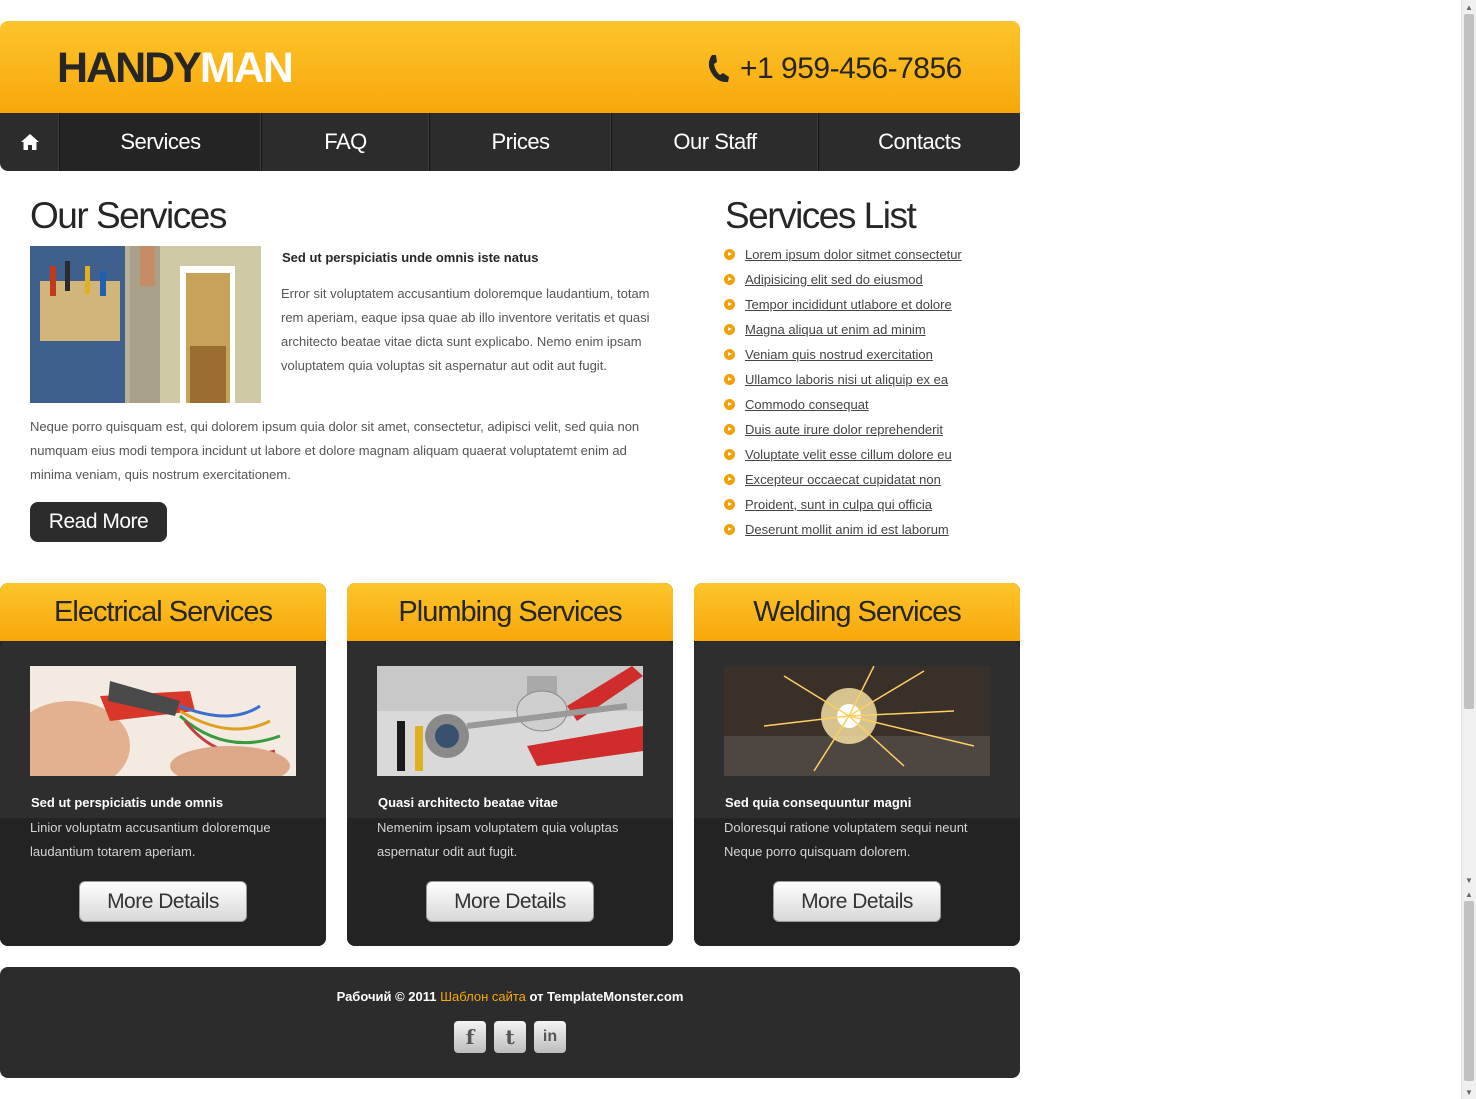 Image resolution: width=1476 pixels, height=1099 pixels. I want to click on handyman-photo, so click(145, 324).